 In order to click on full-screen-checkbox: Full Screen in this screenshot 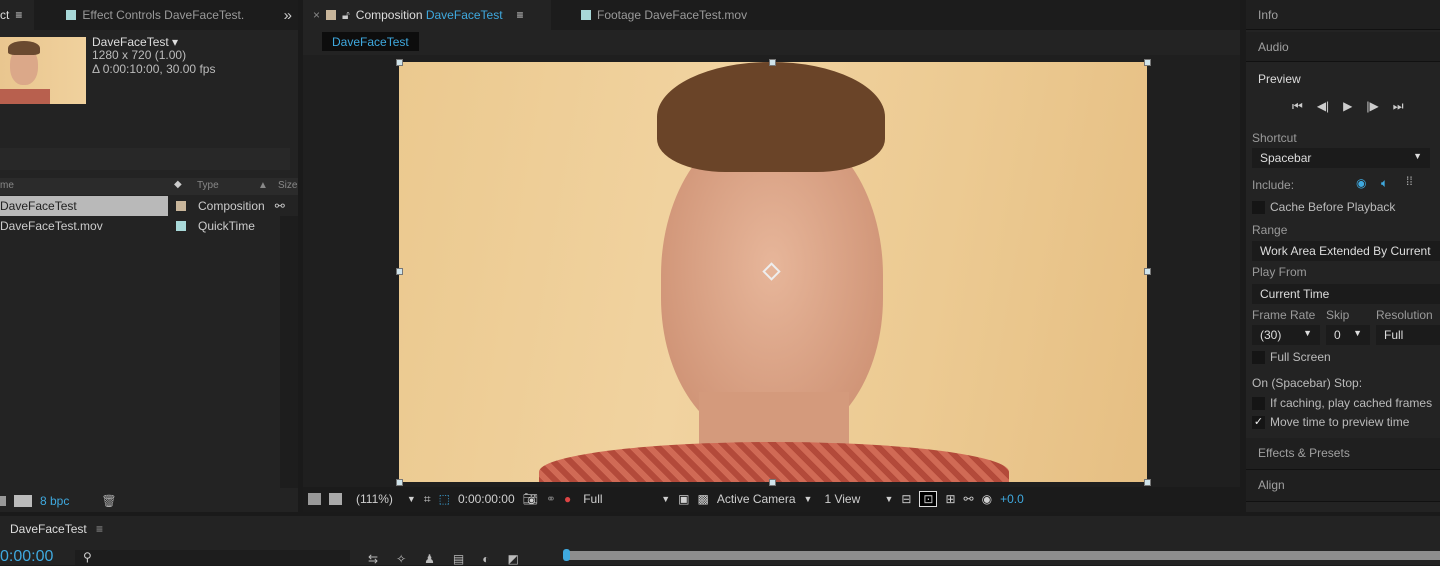, I will do `click(1291, 357)`.